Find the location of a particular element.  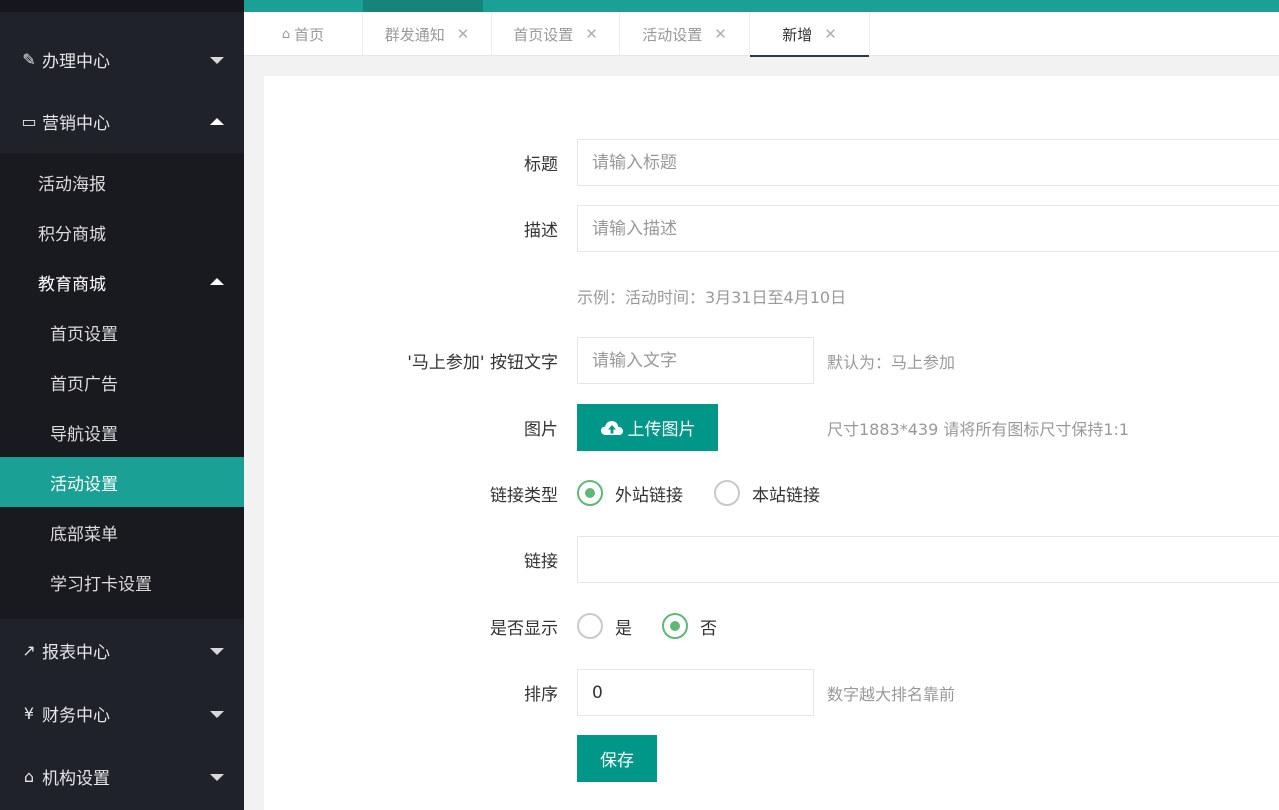

form-row-button-text: '马上参加' 按钮文字 默认为：马上参加 is located at coordinates (771, 360).